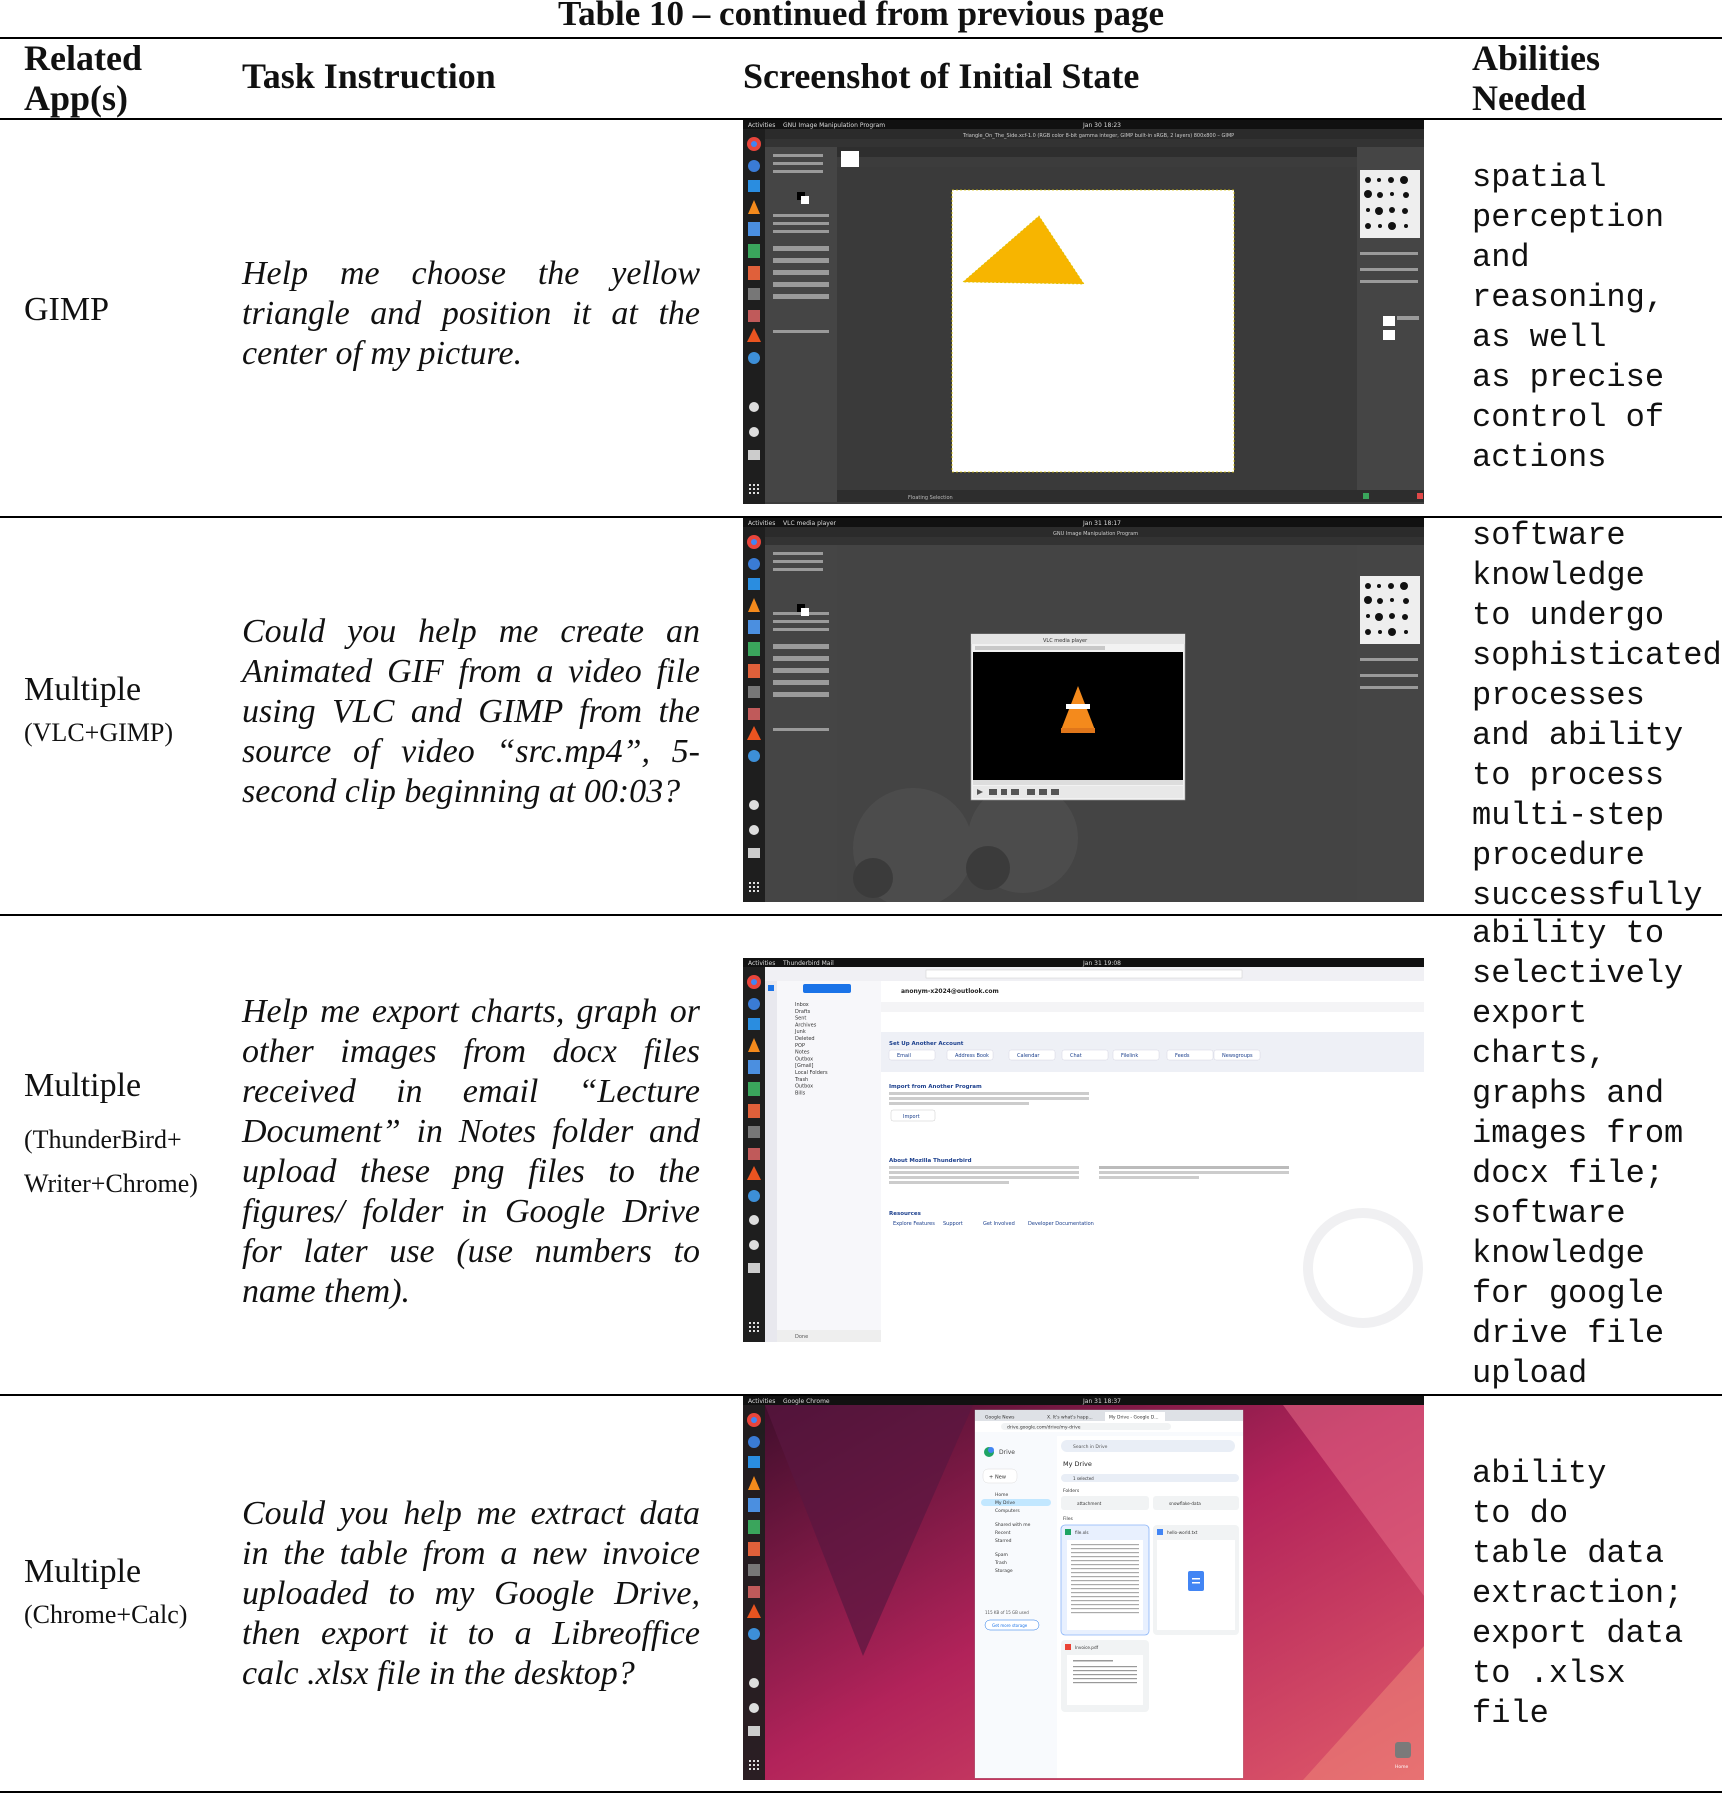 The height and width of the screenshot is (1794, 1722). Describe the element at coordinates (806, 1025) in the screenshot. I see `folder-item: Archives` at that location.